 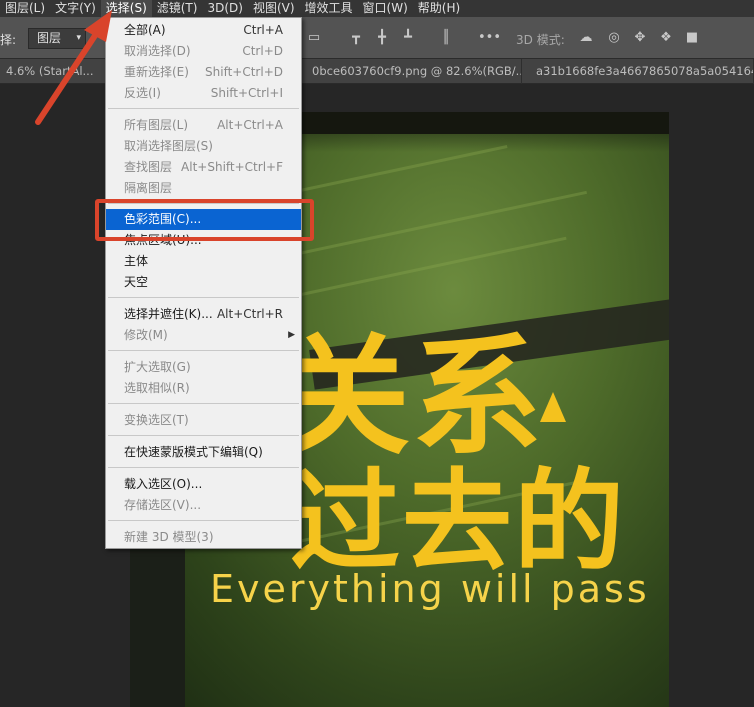 What do you see at coordinates (156, 420) in the screenshot?
I see `menu-item-label: 变换选区(T)` at bounding box center [156, 420].